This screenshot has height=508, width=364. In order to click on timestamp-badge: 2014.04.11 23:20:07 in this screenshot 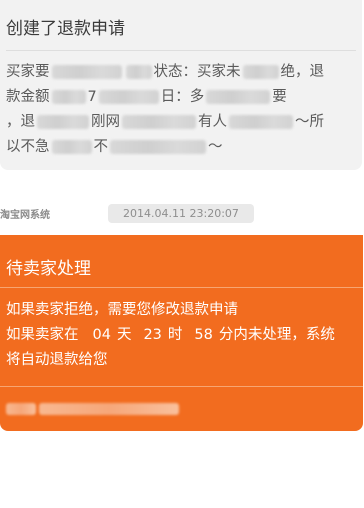, I will do `click(181, 213)`.